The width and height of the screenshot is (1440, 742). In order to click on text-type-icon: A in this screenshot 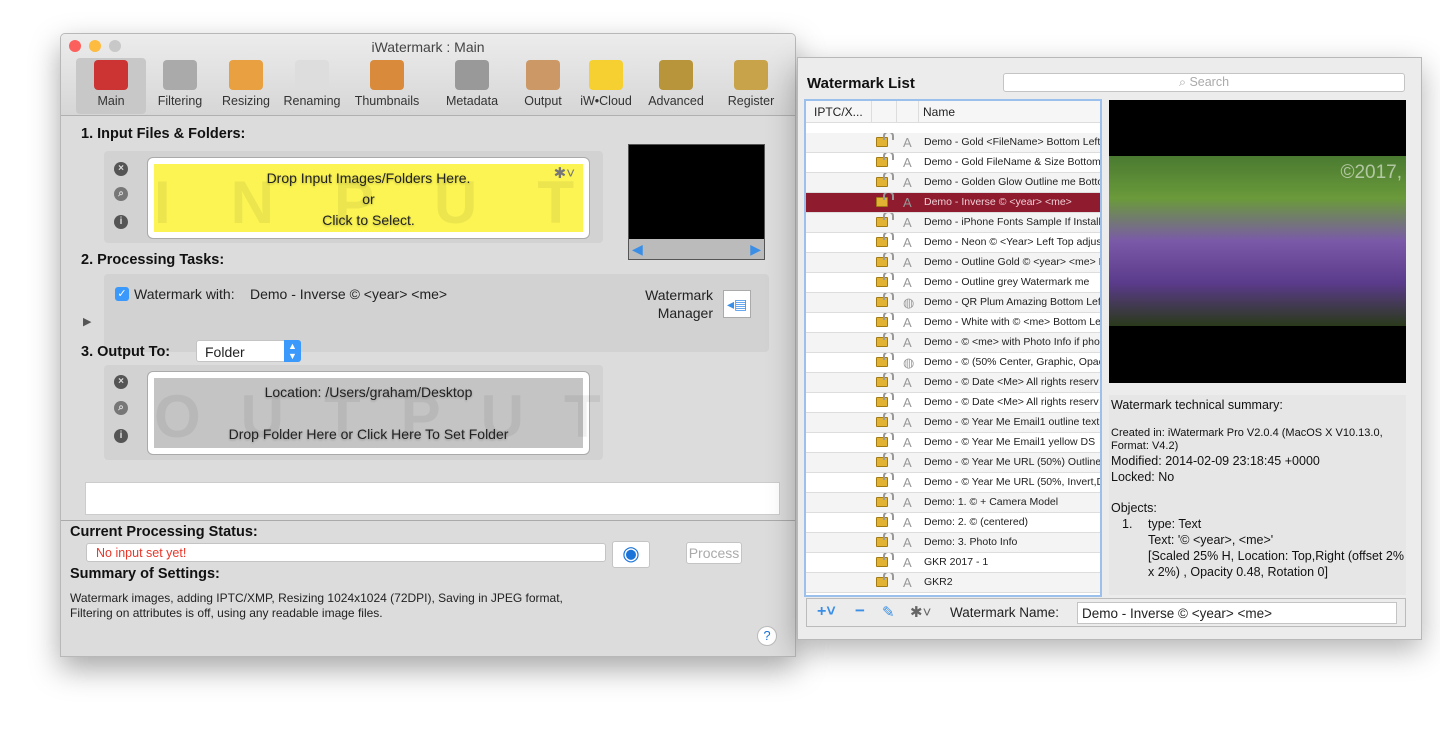, I will do `click(907, 462)`.